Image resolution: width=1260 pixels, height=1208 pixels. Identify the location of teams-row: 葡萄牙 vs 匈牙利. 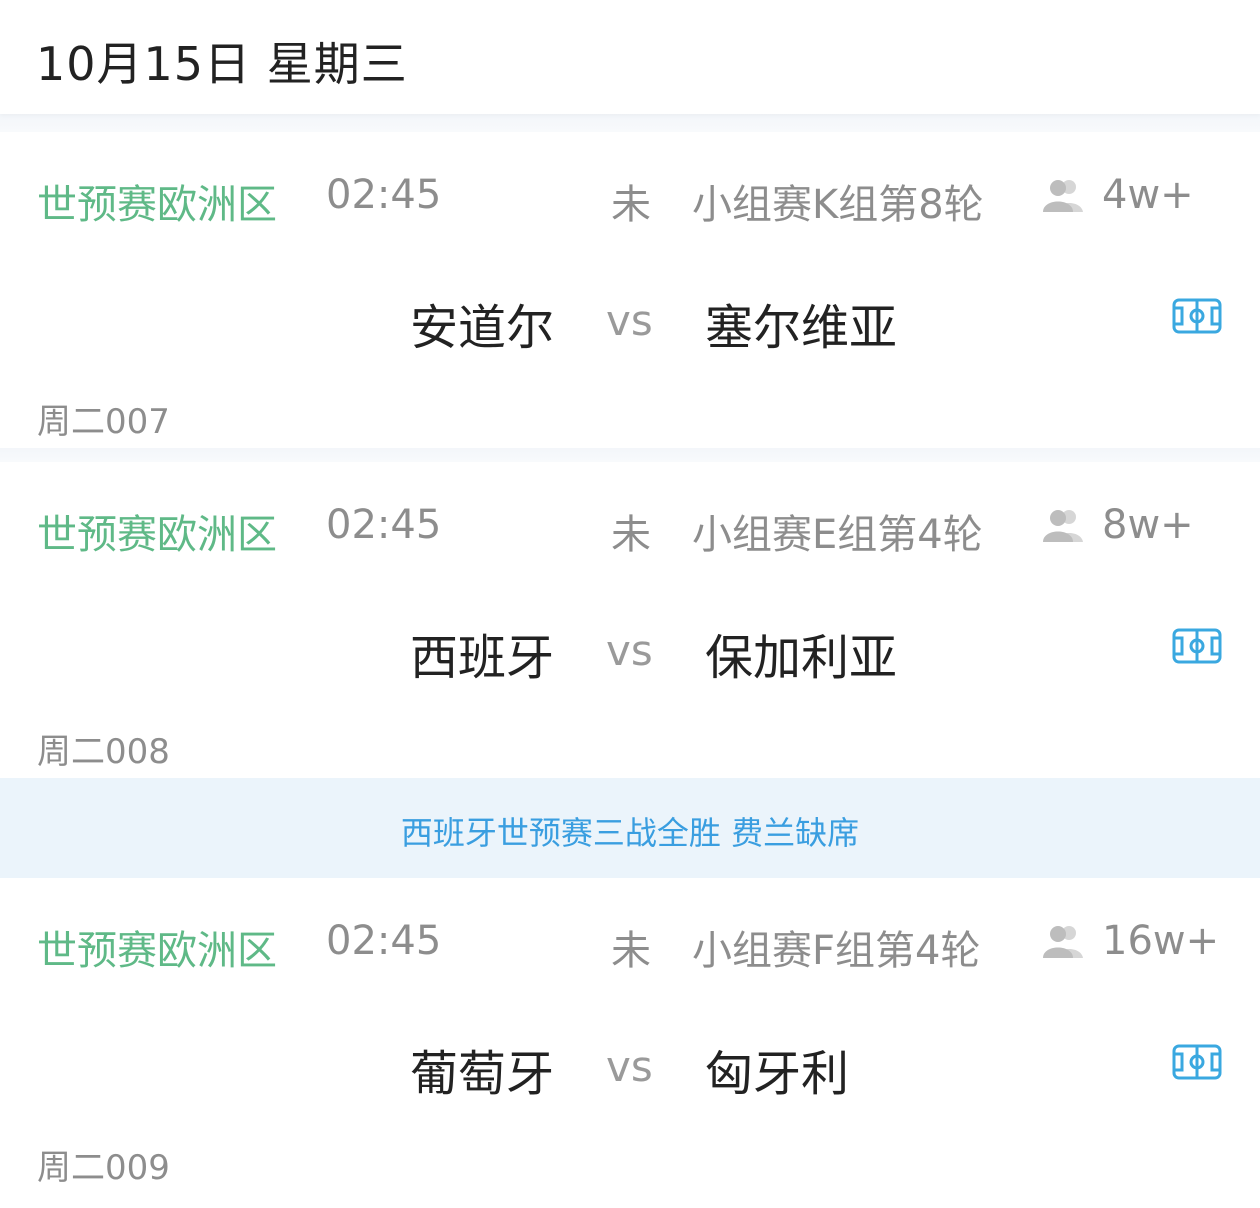
(630, 1068).